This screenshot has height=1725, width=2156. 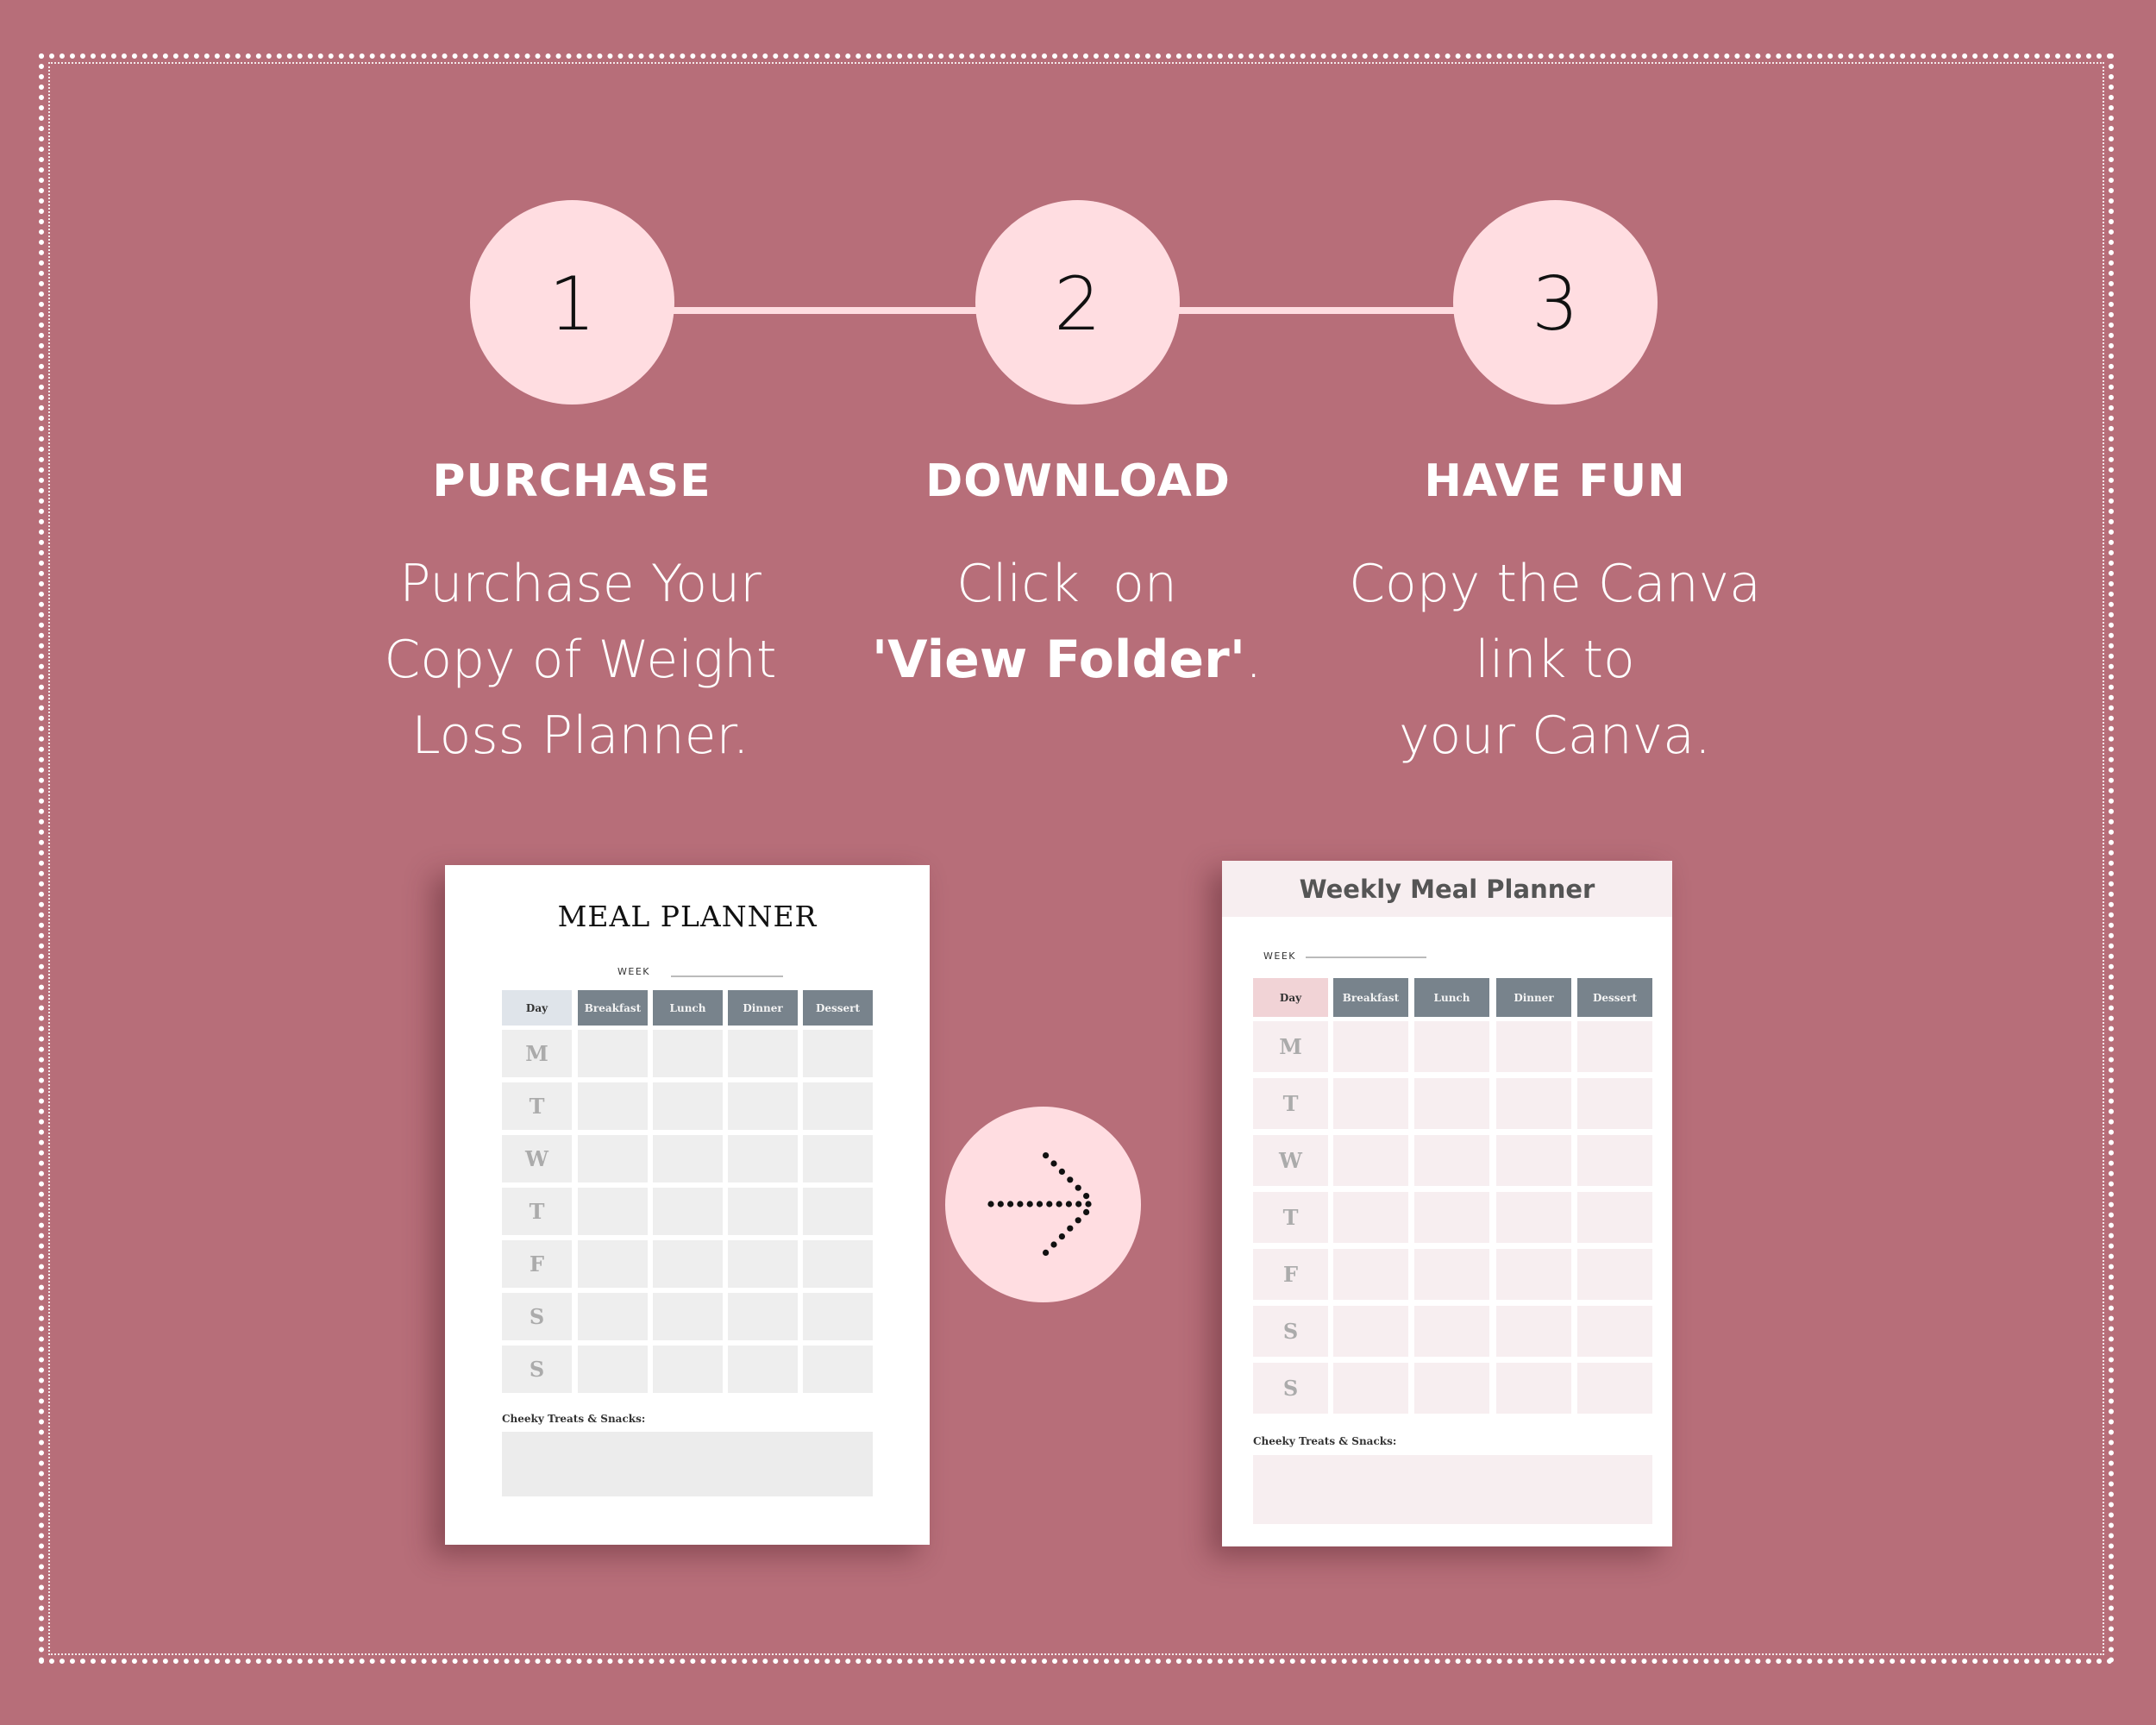 What do you see at coordinates (613, 1008) in the screenshot?
I see `column-header-breakfast: Breakfast` at bounding box center [613, 1008].